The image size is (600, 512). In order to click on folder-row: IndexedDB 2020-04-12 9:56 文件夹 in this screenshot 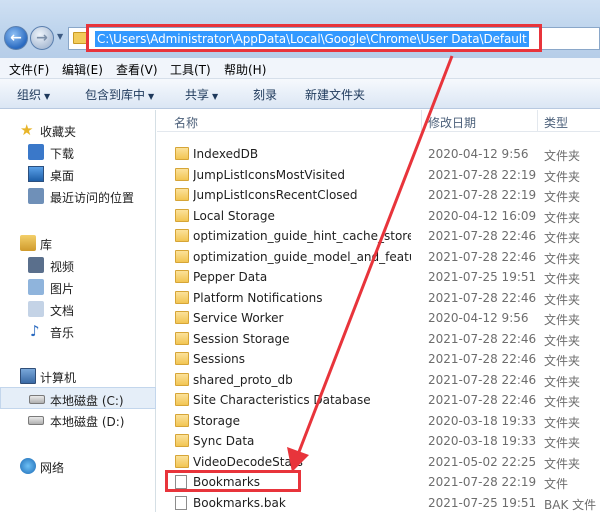, I will do `click(378, 154)`.